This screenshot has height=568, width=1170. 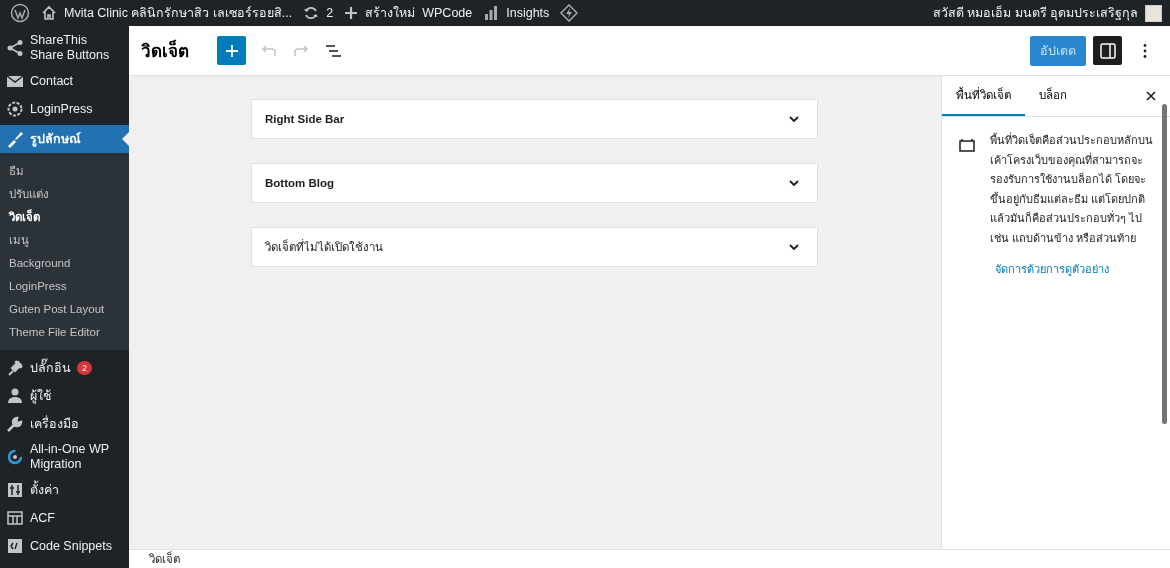 What do you see at coordinates (1072, 188) in the screenshot?
I see `panel-description: พื้นที่วิดเจ็ตคือส่วนประกอบหลักบนเค้าโครงเว็บของคุณที่สามารถจะรองรับการใช้งานบล็อกได้ โดยจะขึ้นอยู่กับธีมแต่ละธีม แต่โดยปกติแล้วมันก็คือส่วนประกอบทั่วๆ ไป เช่น แถบด้านข้าง หรือส่วนท้าย` at bounding box center [1072, 188].